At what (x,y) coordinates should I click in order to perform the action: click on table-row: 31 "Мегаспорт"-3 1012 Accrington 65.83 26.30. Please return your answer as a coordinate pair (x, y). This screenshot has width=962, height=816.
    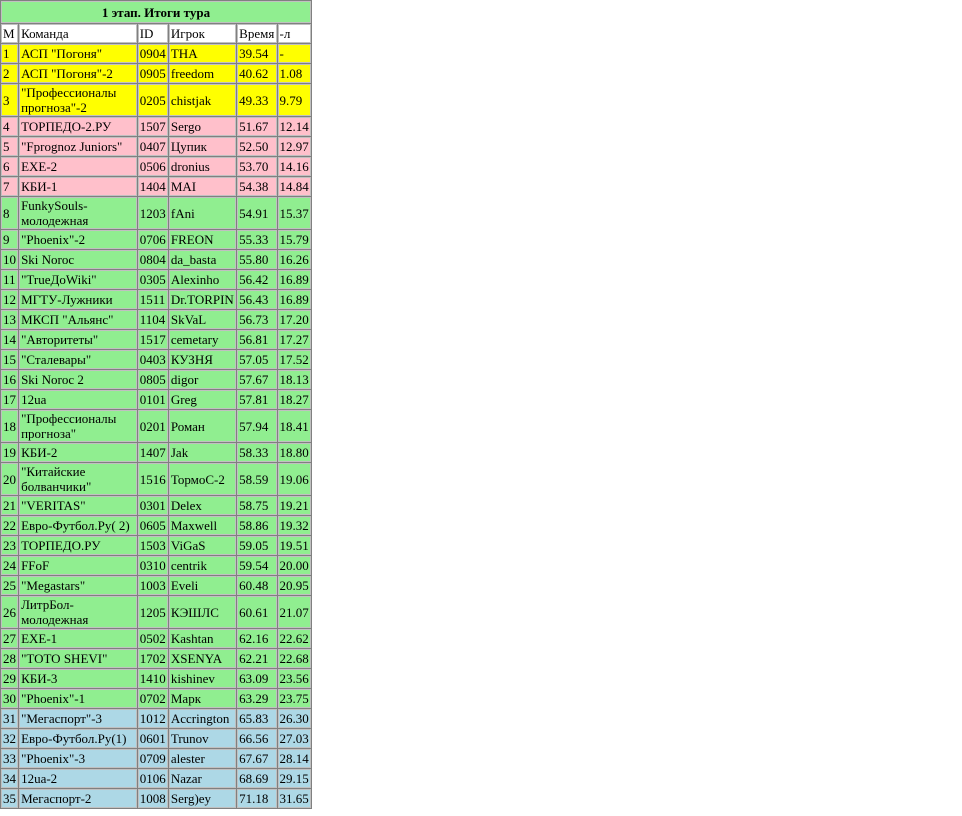
    Looking at the image, I should click on (156, 718).